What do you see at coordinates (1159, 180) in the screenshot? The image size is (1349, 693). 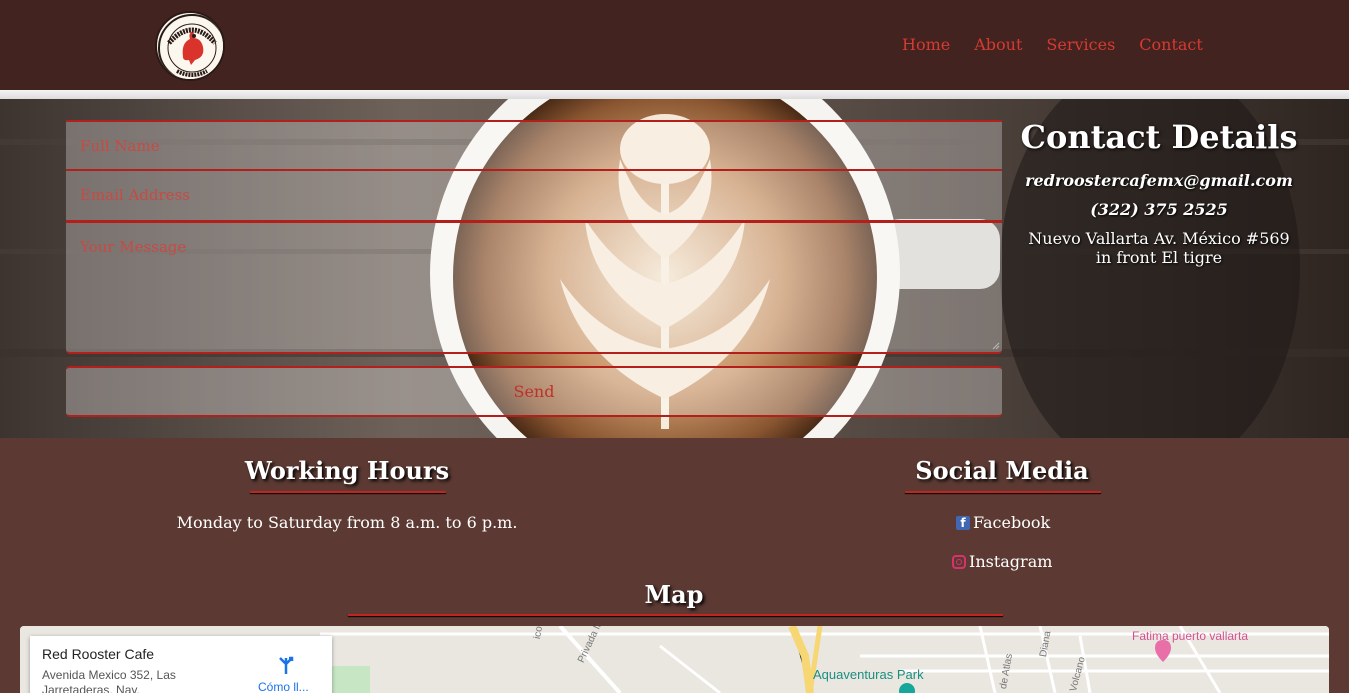 I see `contact-email: redroostercafemx@gmail.com` at bounding box center [1159, 180].